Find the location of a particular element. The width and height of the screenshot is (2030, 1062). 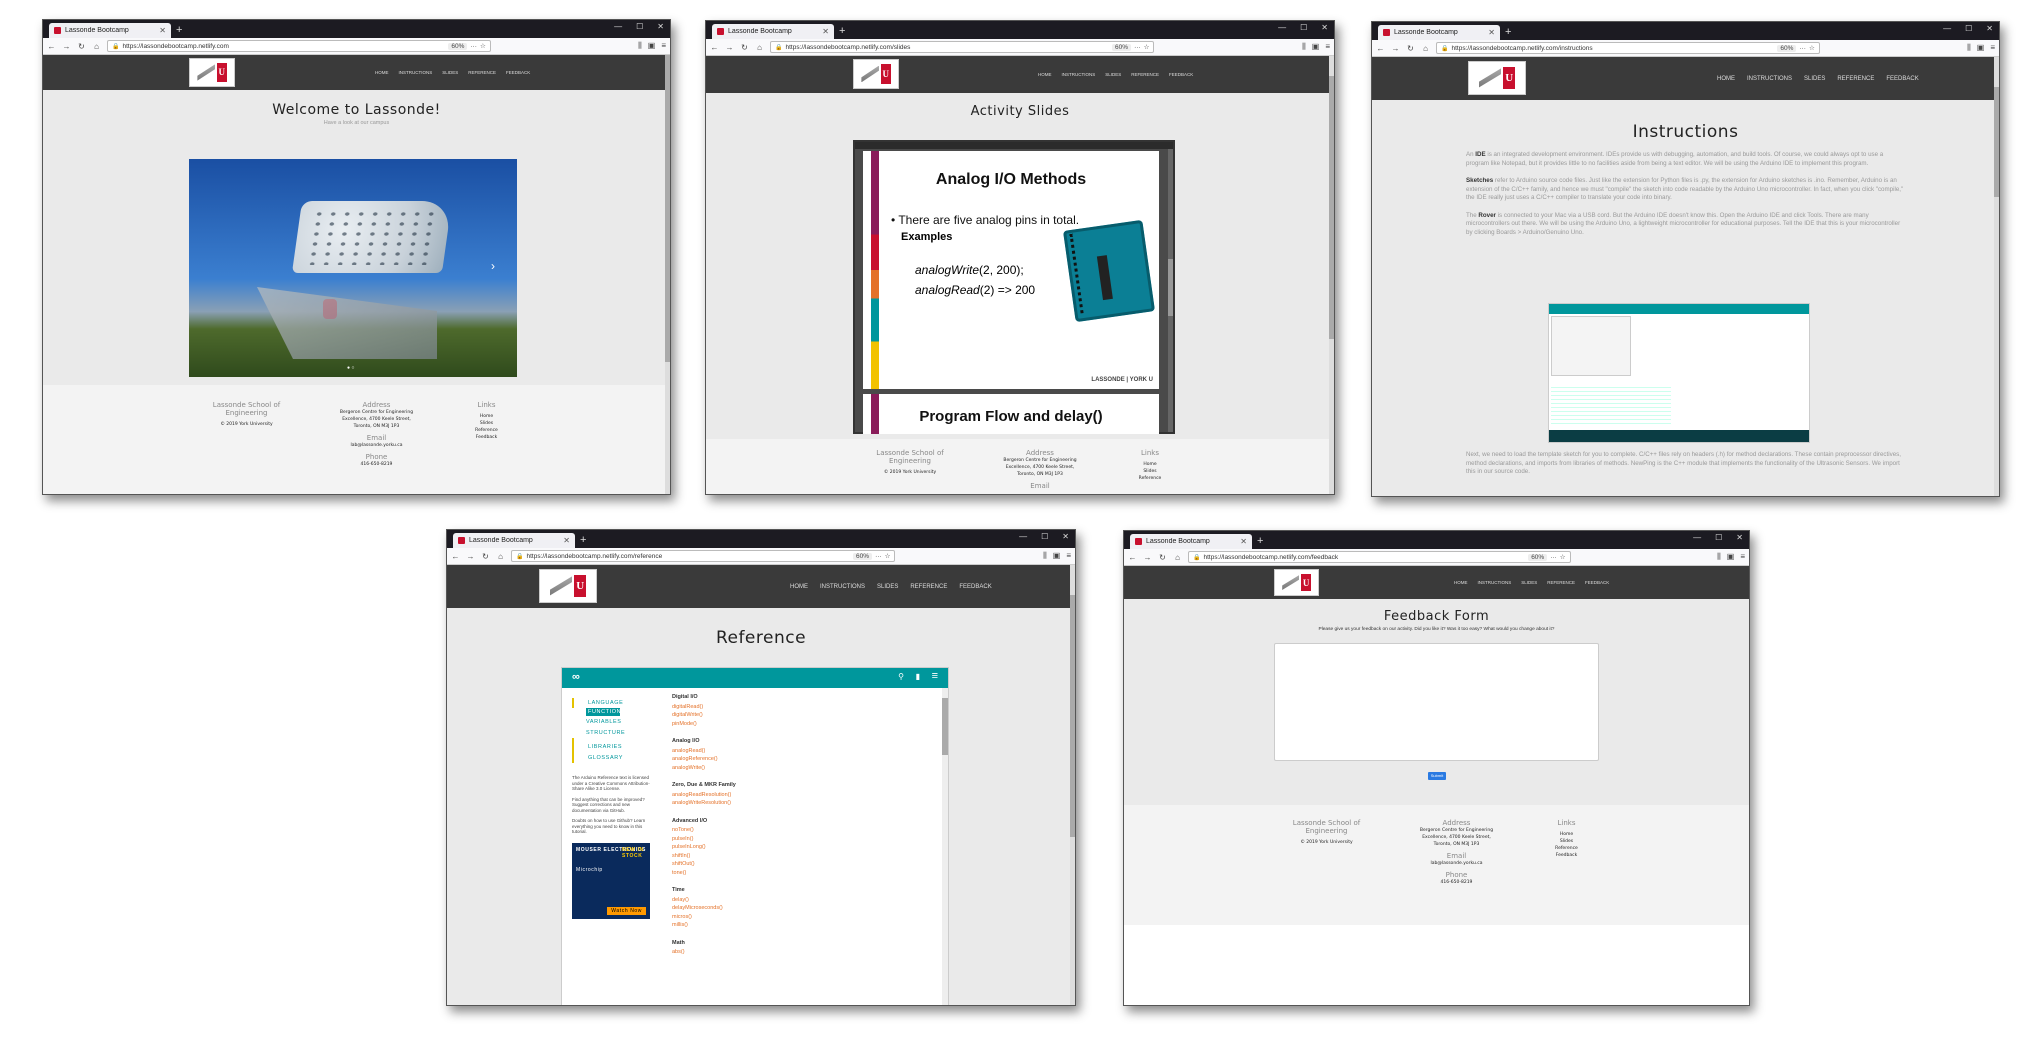

reference-function-link: abs() is located at coordinates (797, 952).